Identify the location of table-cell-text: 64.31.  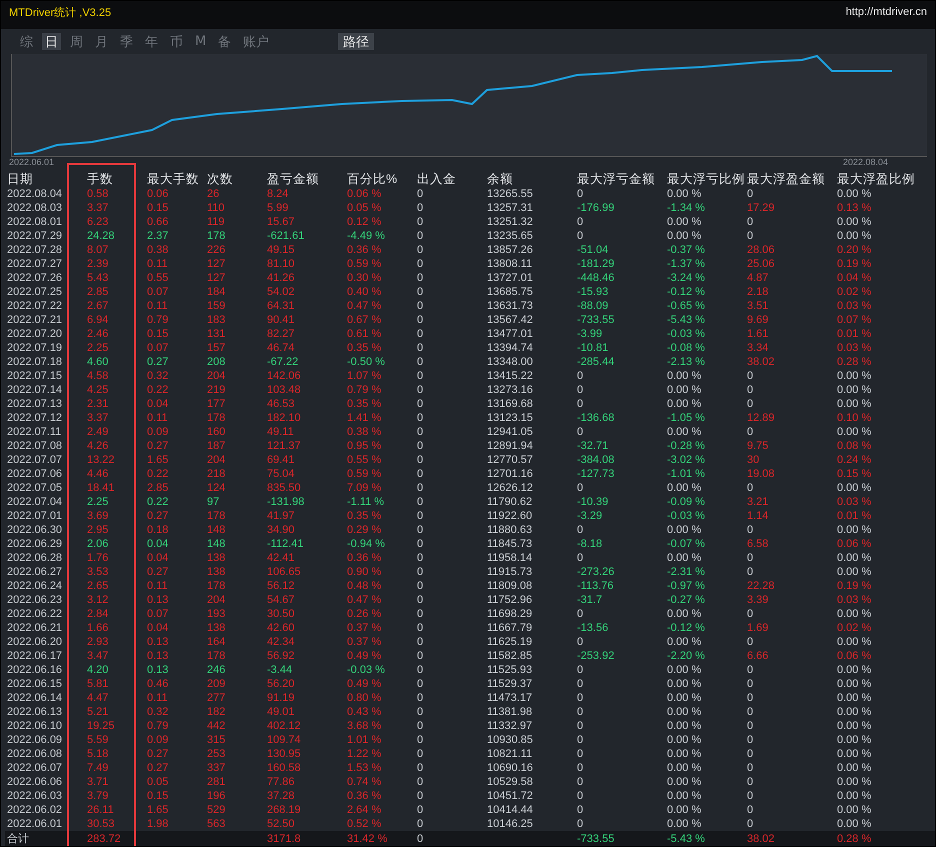
(281, 306).